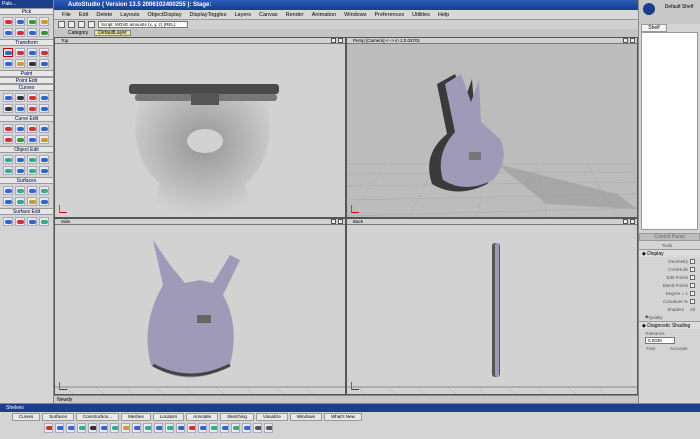 This screenshot has height=439, width=700. Describe the element at coordinates (26, 118) in the screenshot. I see `section-curve-edit: Curve Edit` at that location.